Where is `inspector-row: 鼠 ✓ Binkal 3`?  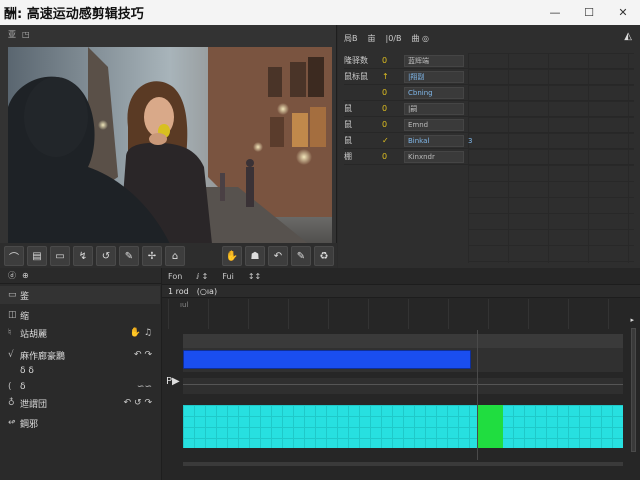 inspector-row: 鼠 ✓ Binkal 3 is located at coordinates (489, 141).